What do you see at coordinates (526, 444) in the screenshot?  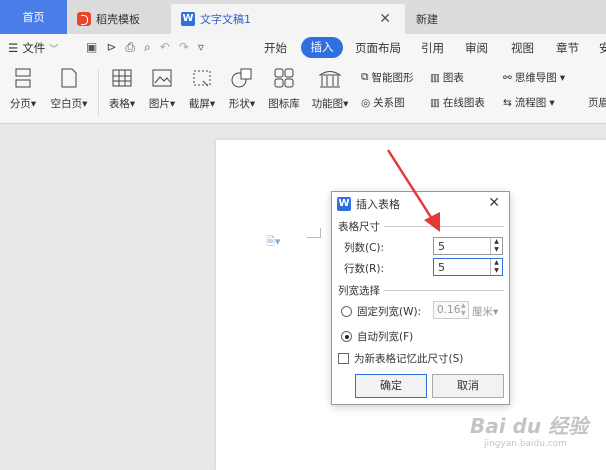 I see `watermark-sub: jingyan.baidu.com` at bounding box center [526, 444].